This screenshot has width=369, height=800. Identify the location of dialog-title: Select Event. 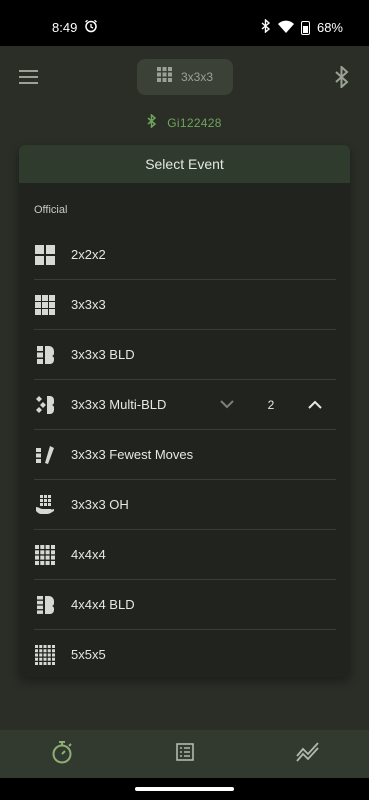
(184, 164).